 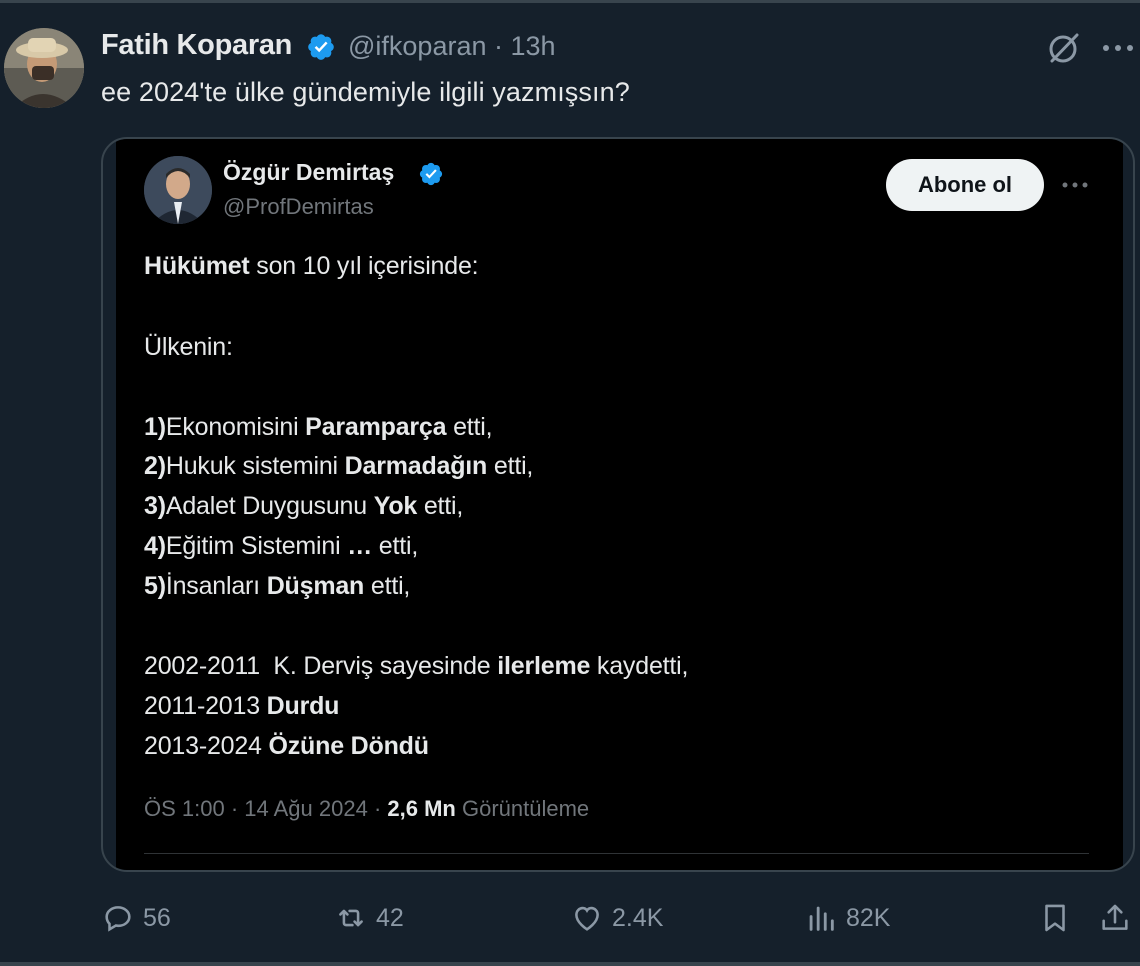 I want to click on quoted-text-line: Ülkenin:, so click(x=188, y=347).